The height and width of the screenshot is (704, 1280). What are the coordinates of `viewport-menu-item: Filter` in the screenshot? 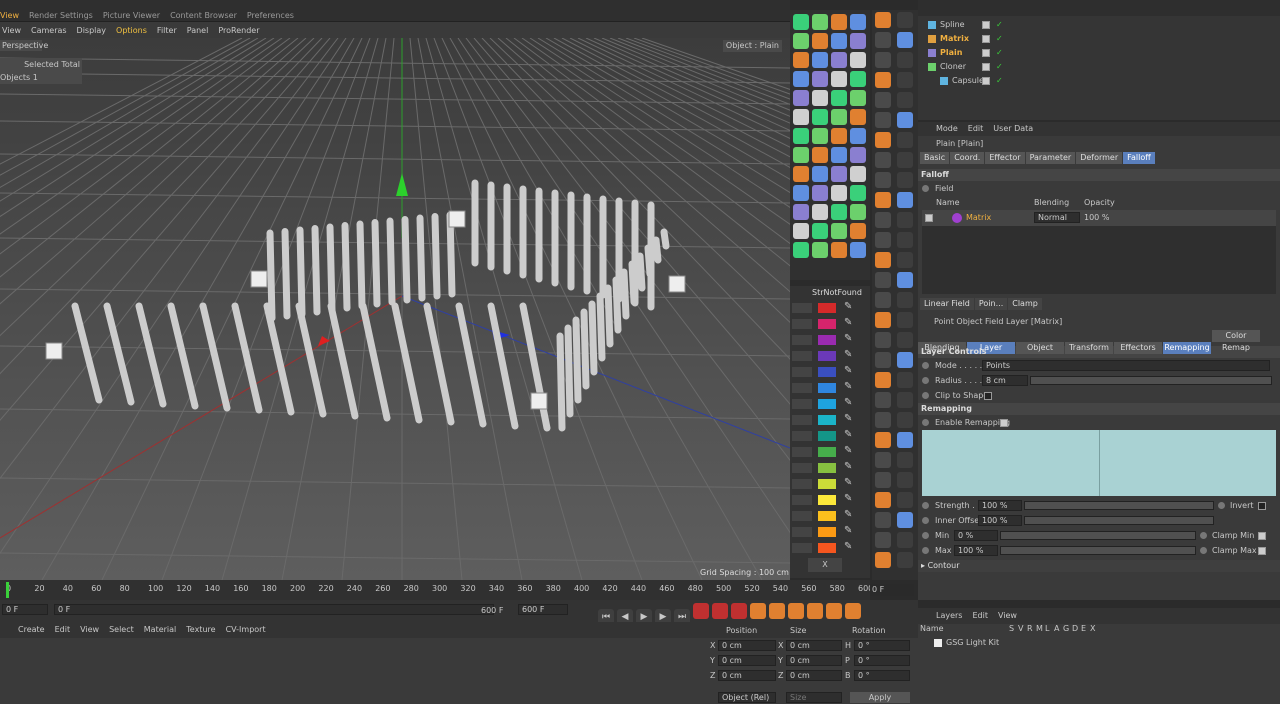 It's located at (167, 30).